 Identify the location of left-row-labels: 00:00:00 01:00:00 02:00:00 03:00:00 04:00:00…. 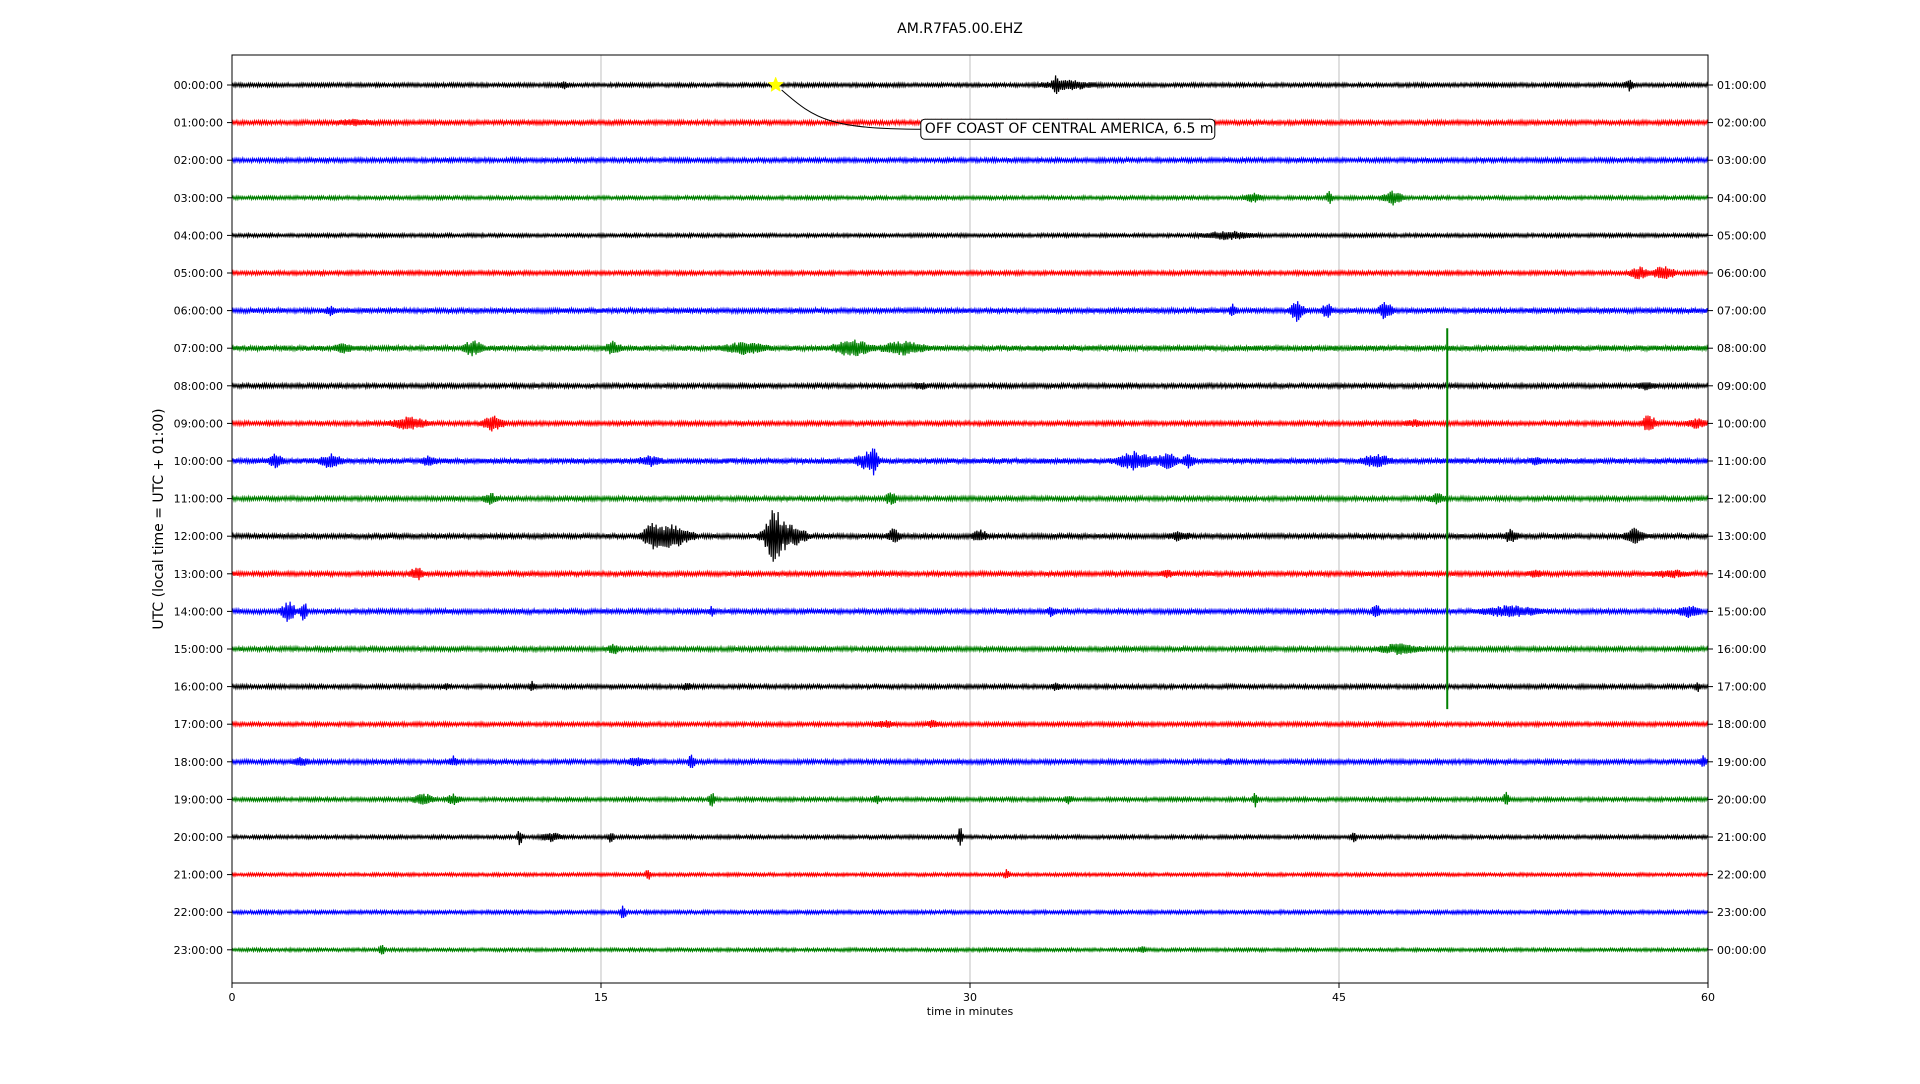
(203, 518).